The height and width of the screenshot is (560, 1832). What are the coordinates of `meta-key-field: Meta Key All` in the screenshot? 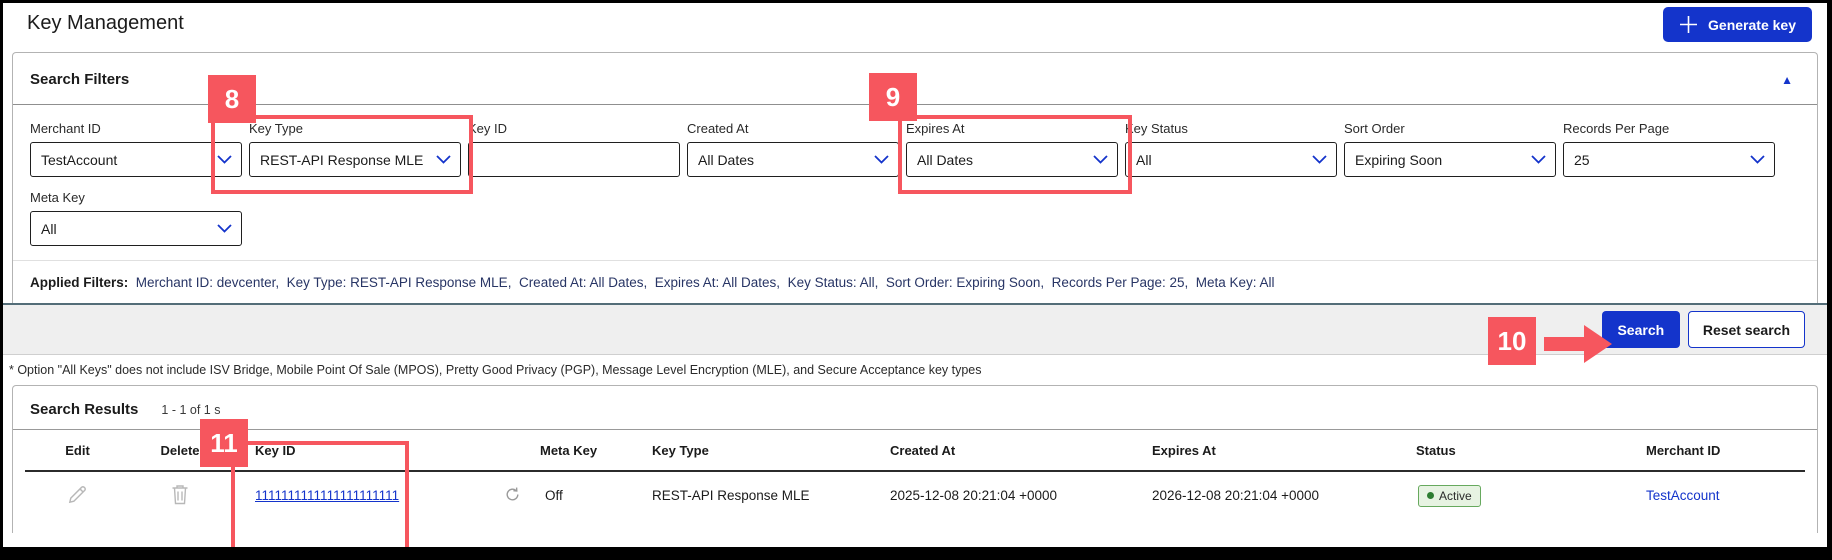 It's located at (136, 218).